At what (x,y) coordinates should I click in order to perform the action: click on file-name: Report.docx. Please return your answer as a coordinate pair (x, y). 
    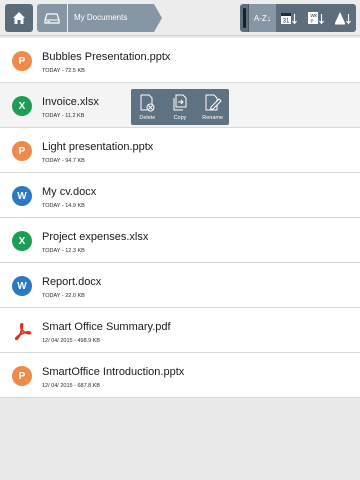
    Looking at the image, I should click on (72, 282).